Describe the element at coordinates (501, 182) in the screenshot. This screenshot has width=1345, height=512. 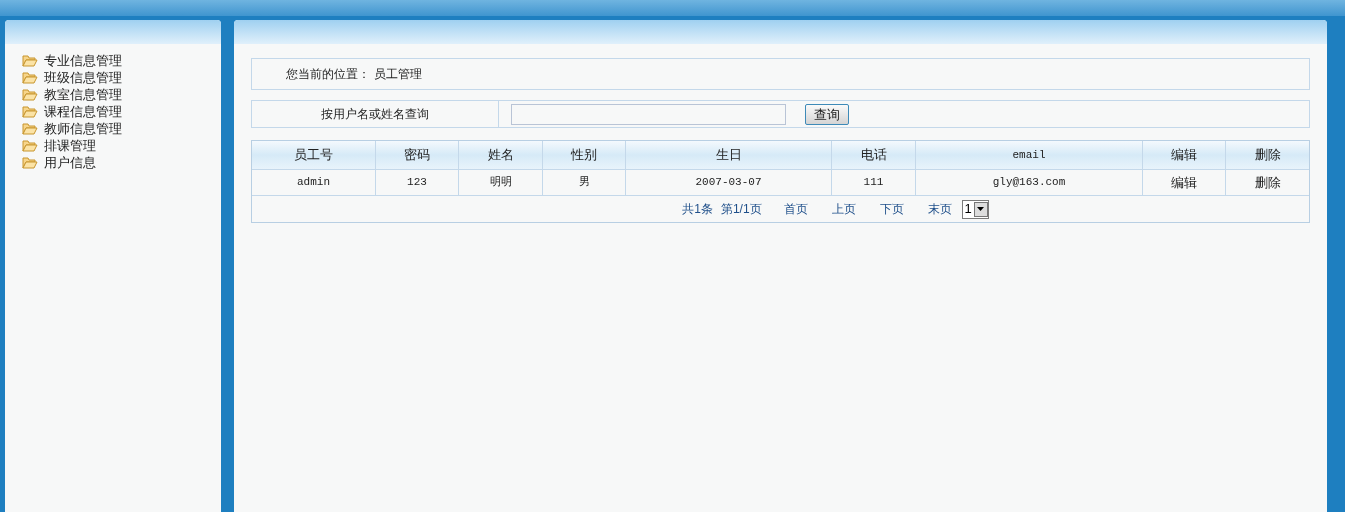
I see `table-cell: 明明` at that location.